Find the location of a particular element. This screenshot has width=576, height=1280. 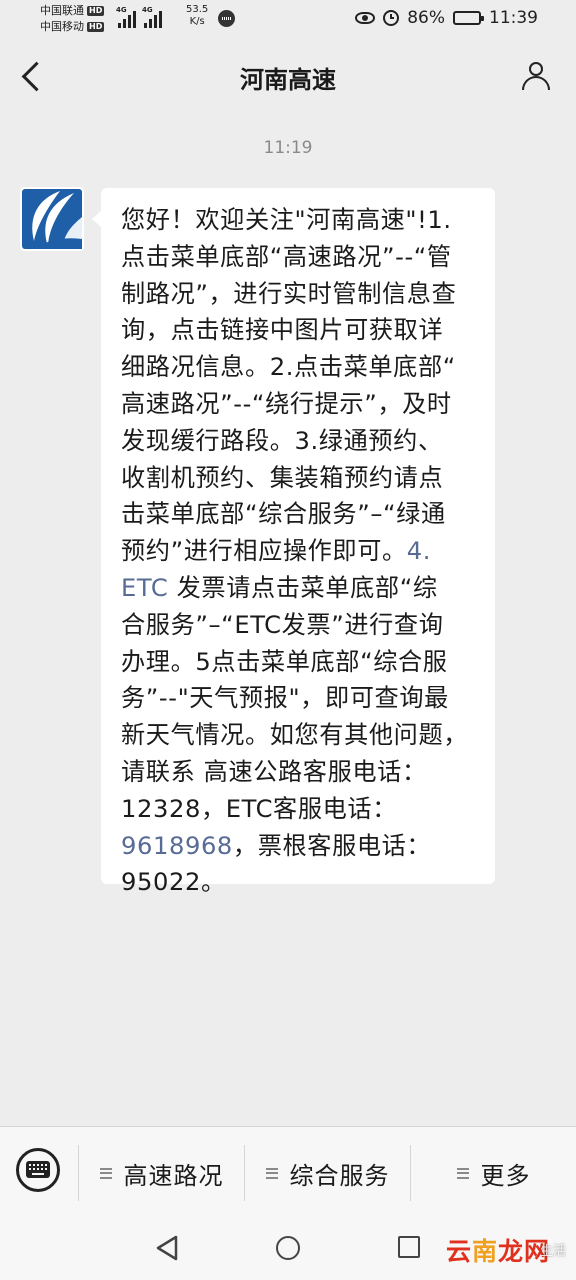

message-line: 制路况”，进行实时管制信息查 is located at coordinates (289, 293).